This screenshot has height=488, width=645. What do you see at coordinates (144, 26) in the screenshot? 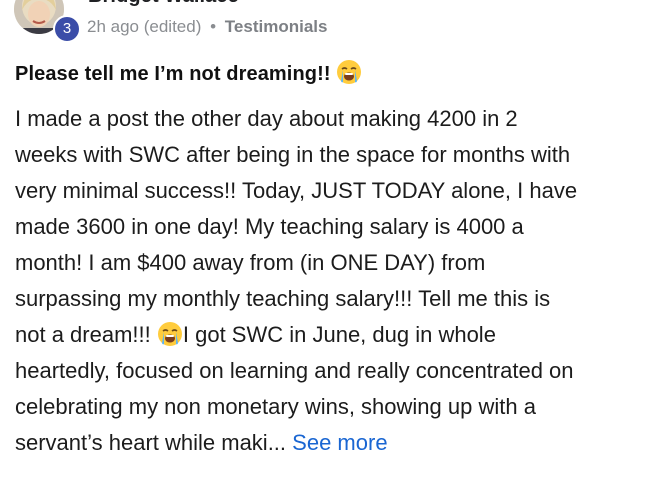
I see `post-timestamp: 2h ago (edited)` at bounding box center [144, 26].